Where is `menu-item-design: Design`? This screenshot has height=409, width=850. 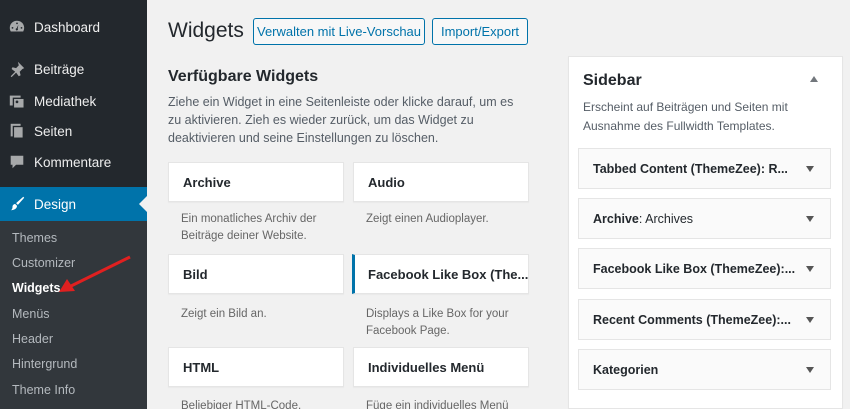
menu-item-design: Design is located at coordinates (73, 204).